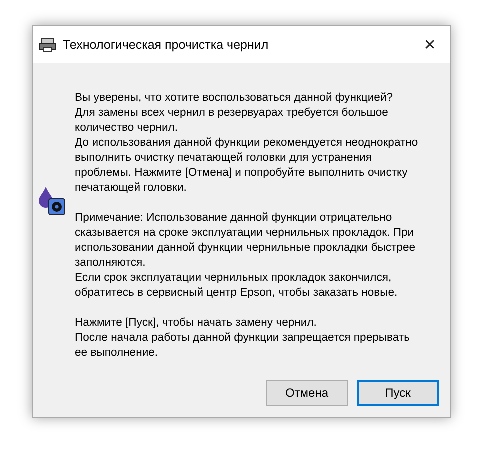  Describe the element at coordinates (234, 278) in the screenshot. I see `message-text: Если срок эксплуатации чернильных прокладок закончился,` at that location.